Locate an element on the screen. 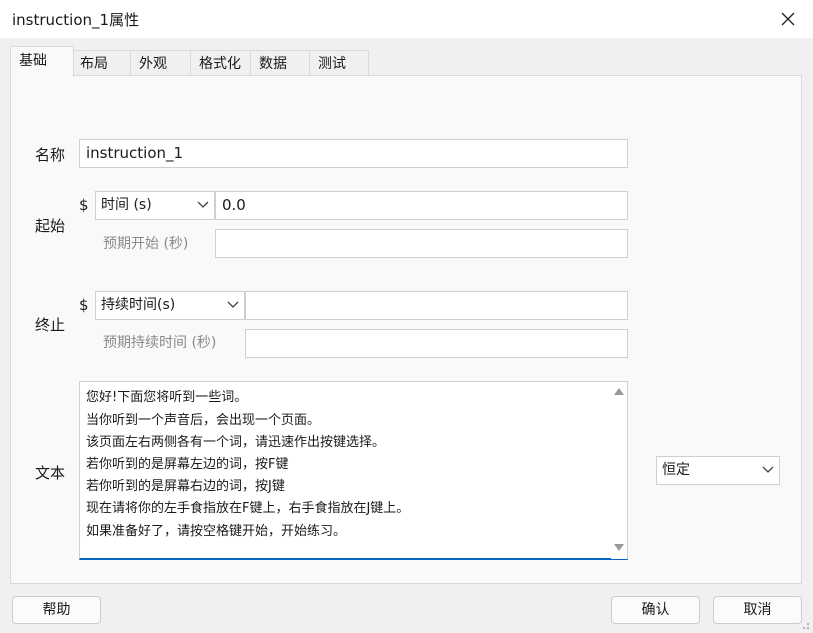  expected-start-label: 预期开始 (秒) is located at coordinates (146, 244).